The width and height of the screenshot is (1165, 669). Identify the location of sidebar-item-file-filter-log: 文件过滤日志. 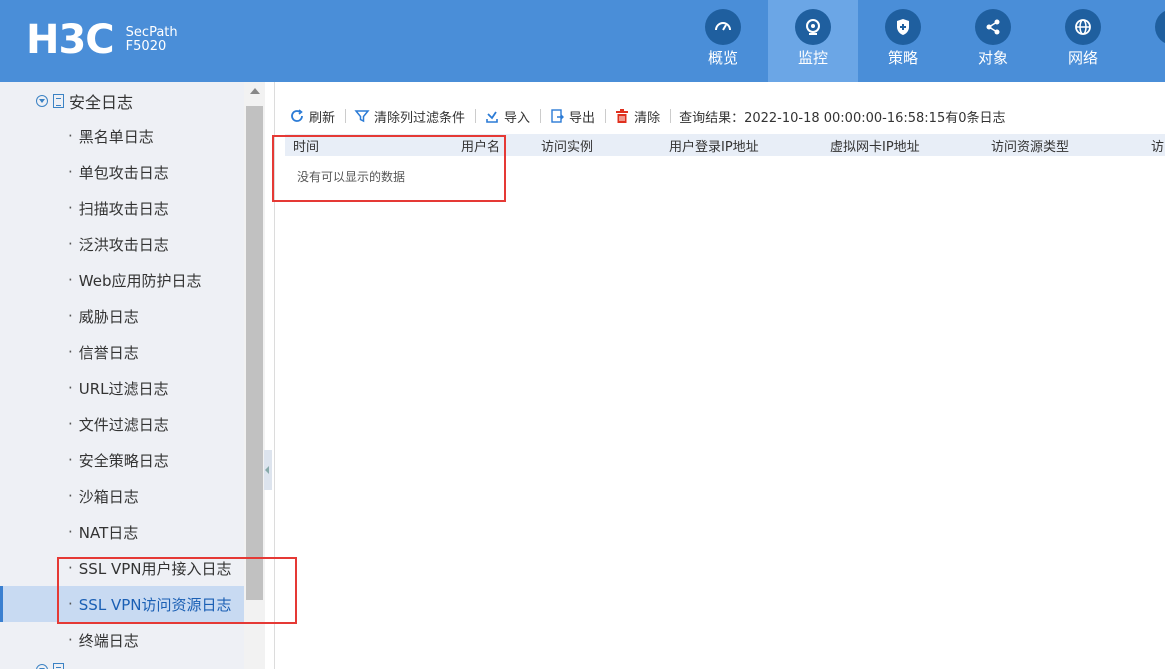
(122, 424).